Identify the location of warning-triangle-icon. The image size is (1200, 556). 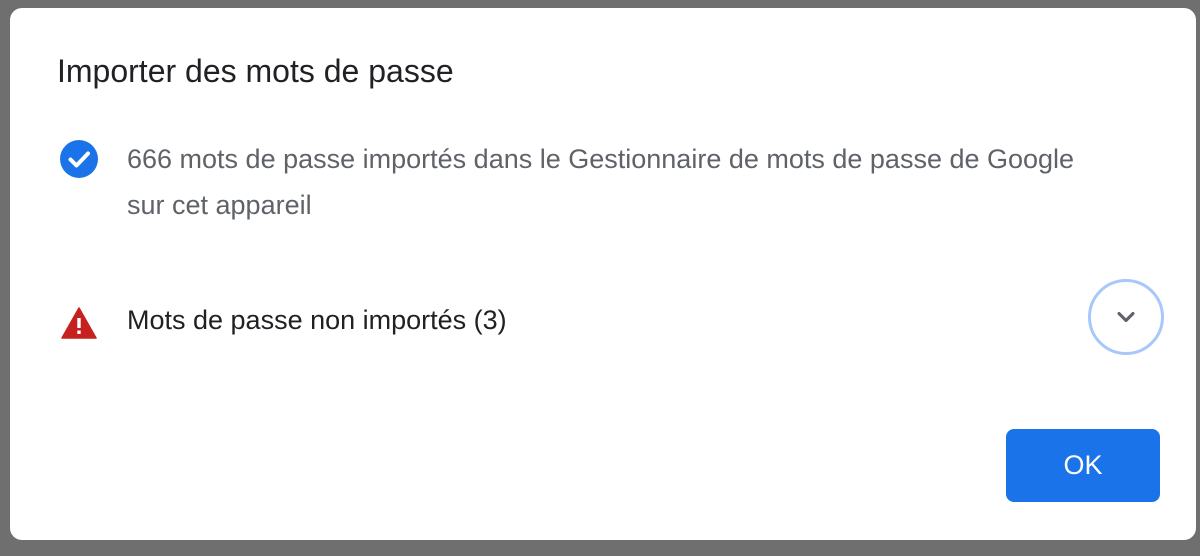
(79, 323).